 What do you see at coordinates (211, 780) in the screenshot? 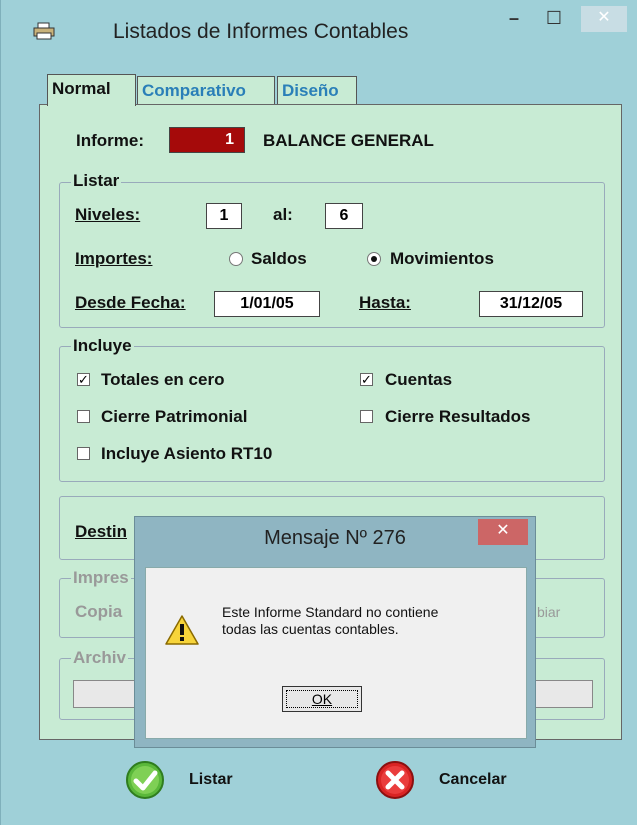
I see `listar-button: Listar` at bounding box center [211, 780].